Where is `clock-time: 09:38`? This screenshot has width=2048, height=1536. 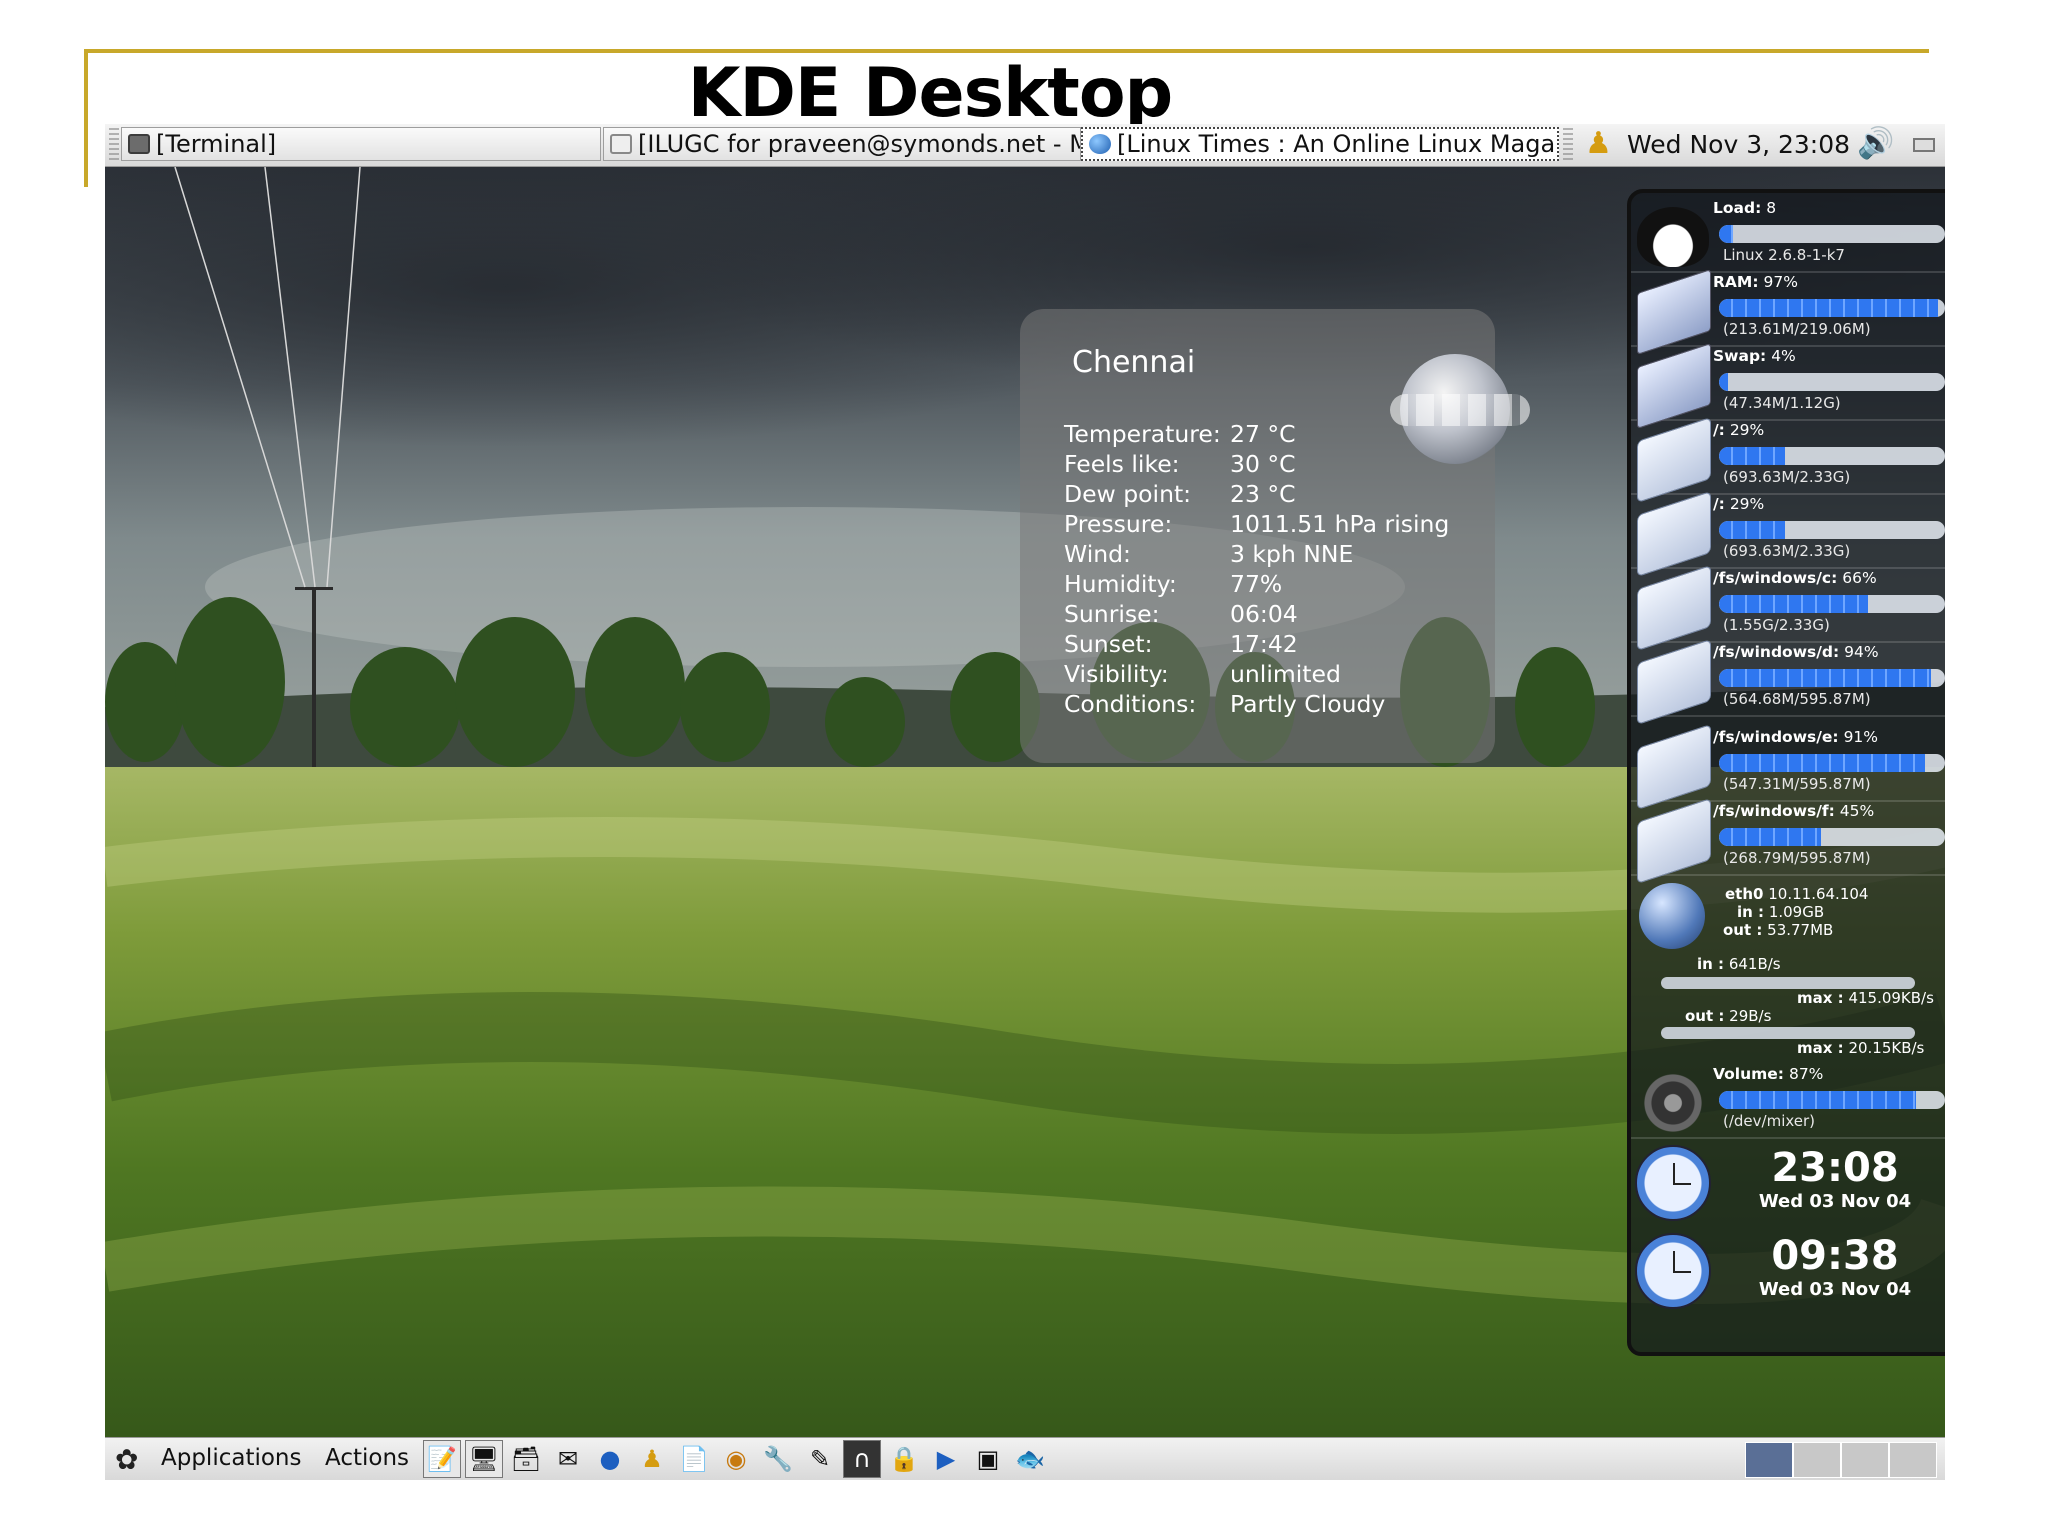
clock-time: 09:38 is located at coordinates (1835, 1256).